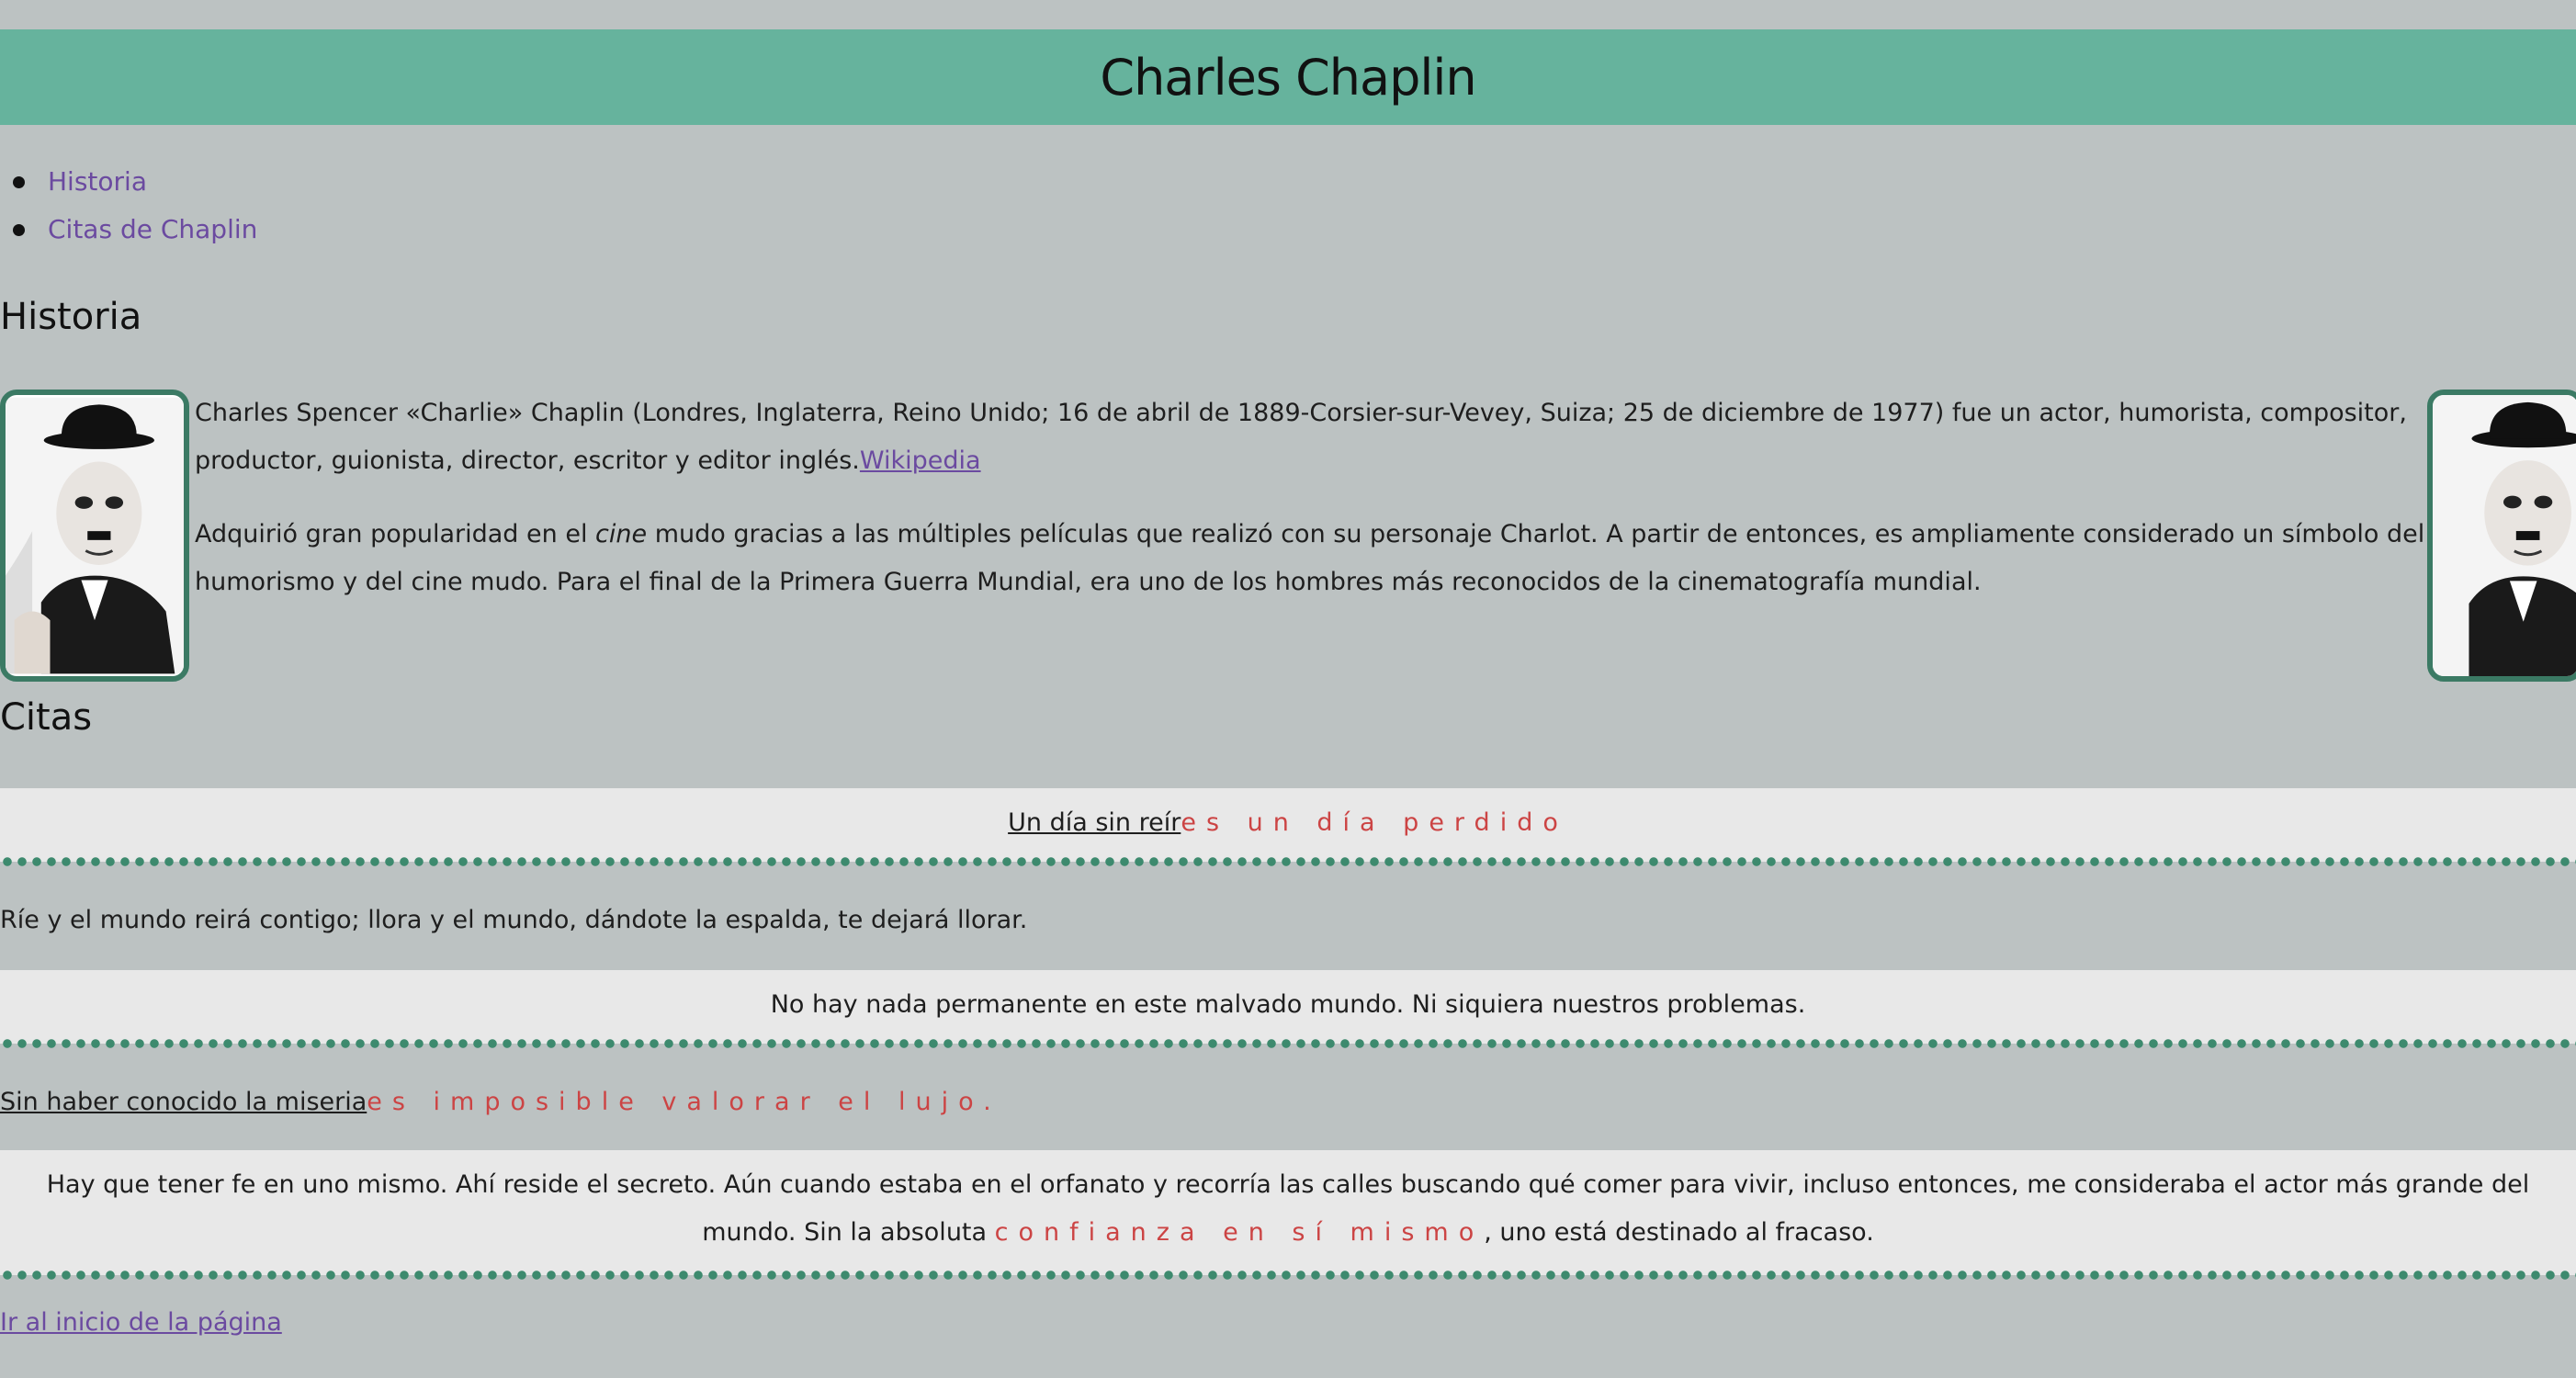 This screenshot has height=1378, width=2576. I want to click on wikipedia-link: Wikipedia, so click(920, 460).